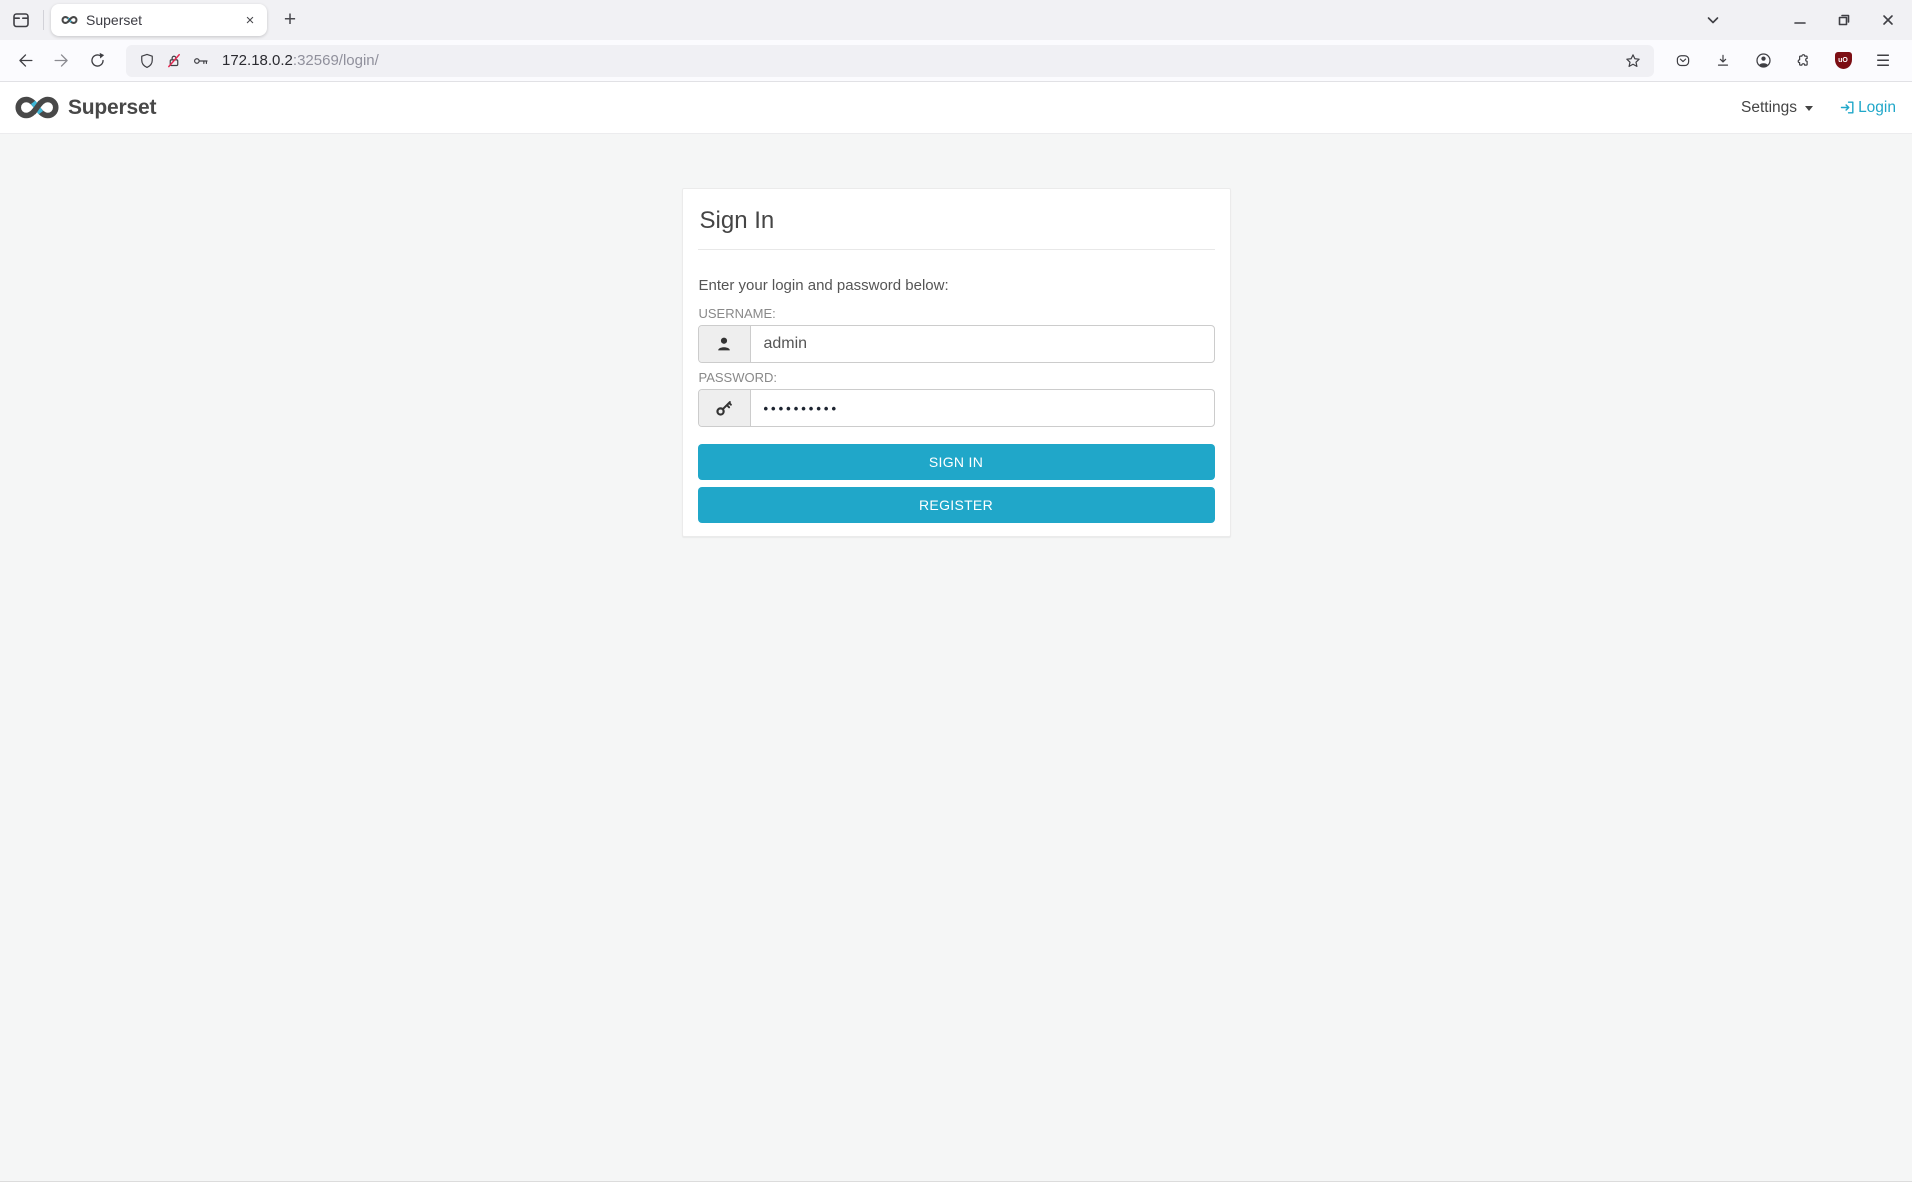  I want to click on window-minimize-button, so click(1800, 20).